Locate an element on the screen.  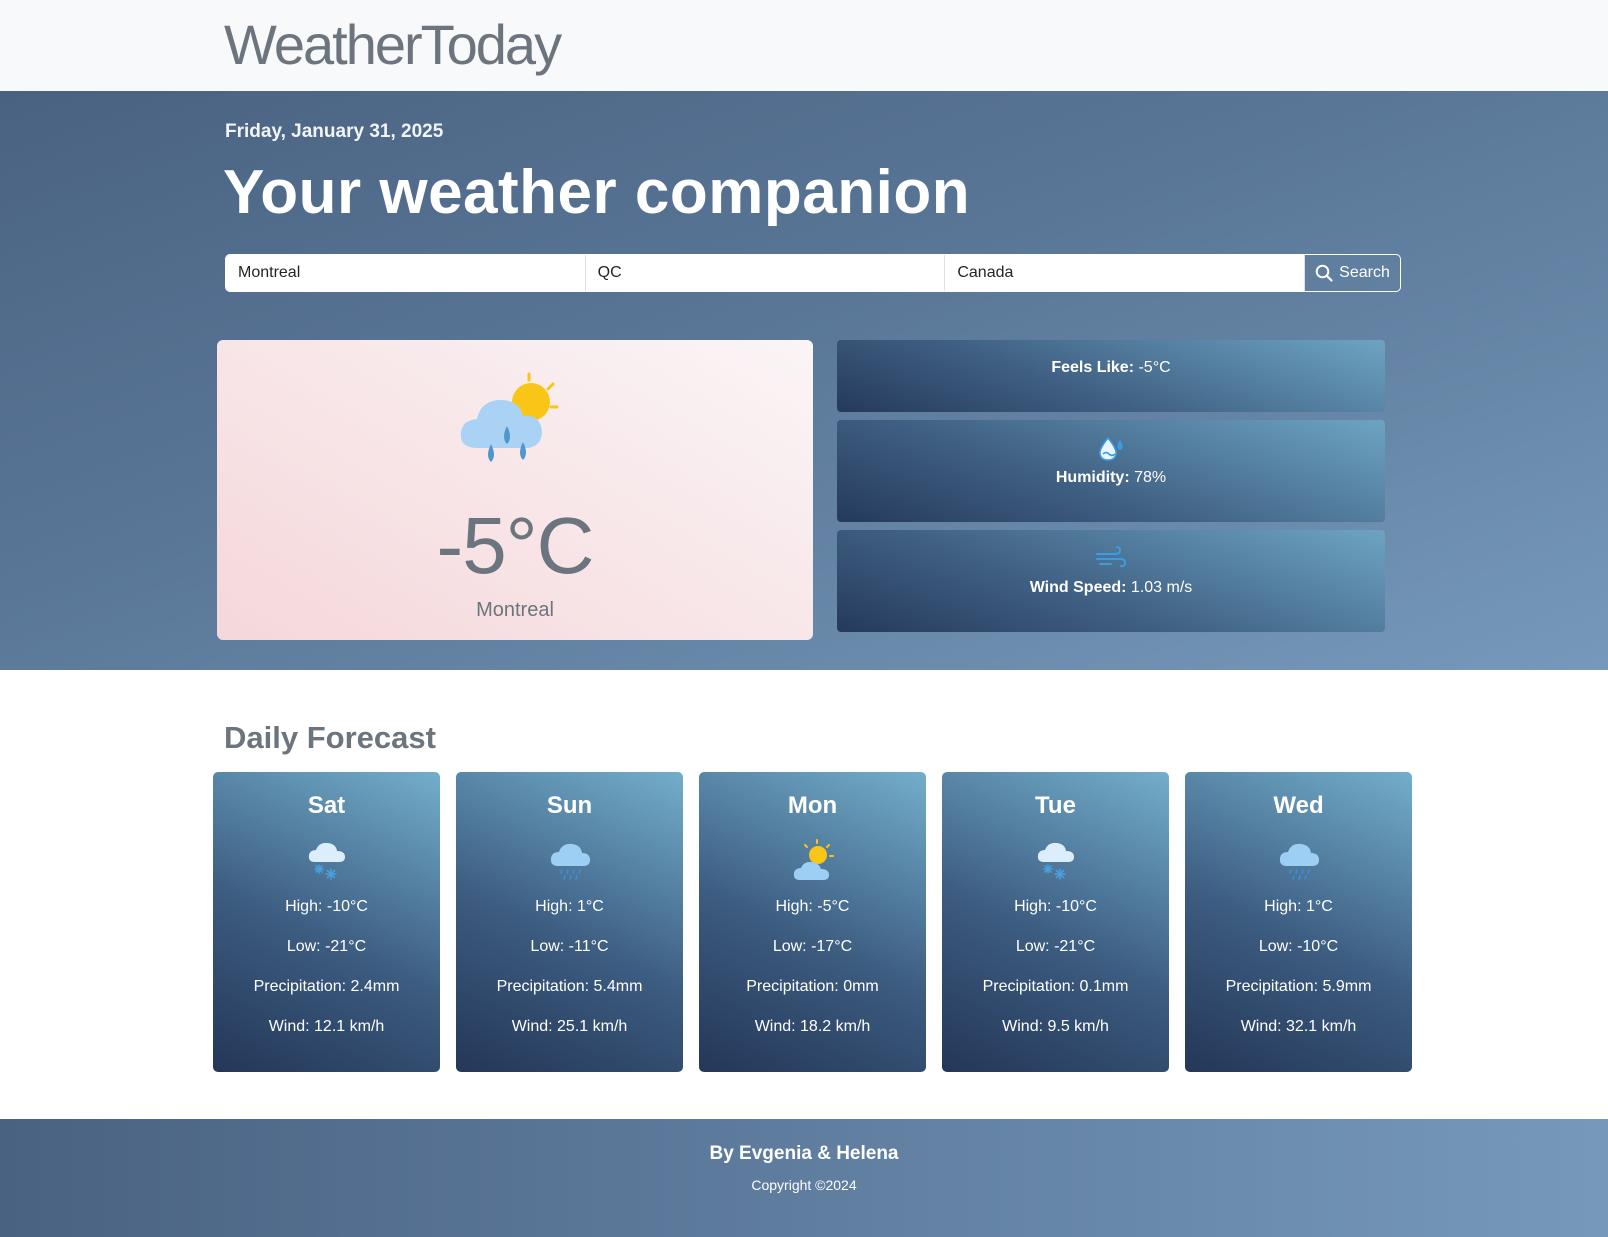
search-form: Search is located at coordinates (813, 273).